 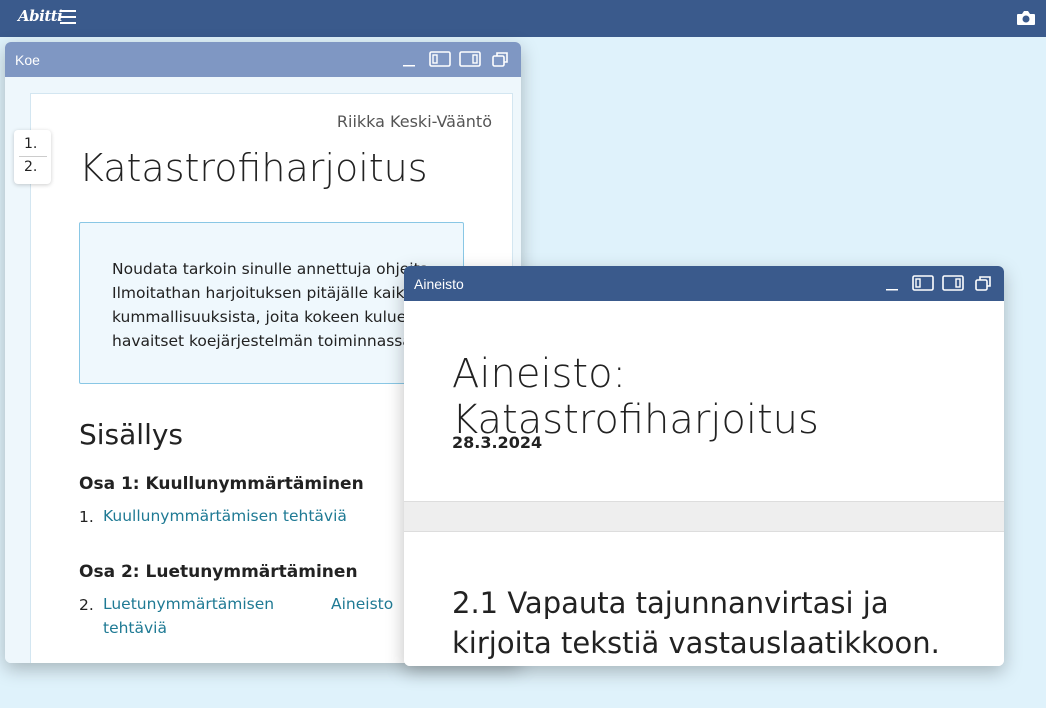 I want to click on aineisto-date: 28.3.2024, so click(x=497, y=442).